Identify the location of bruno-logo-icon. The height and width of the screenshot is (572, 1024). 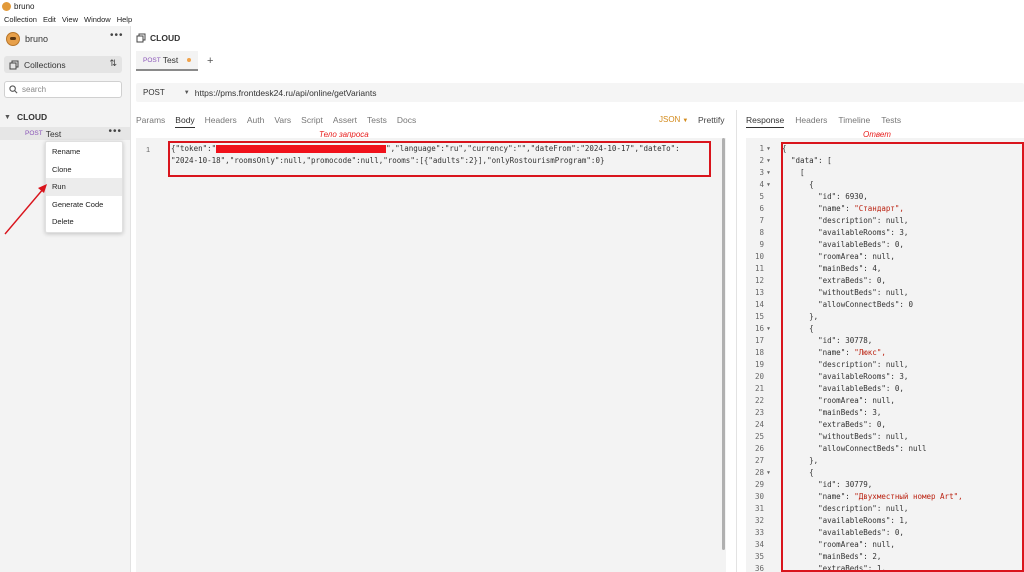
(13, 39).